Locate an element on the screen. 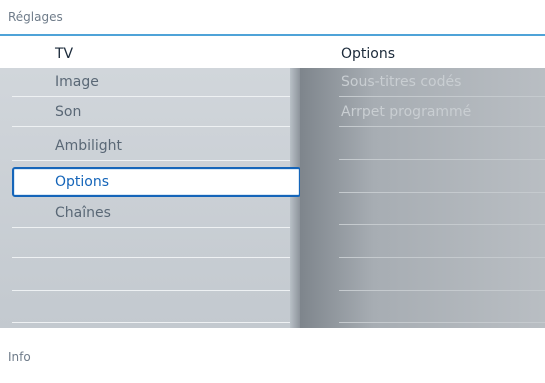 The height and width of the screenshot is (383, 545). header-row: TV Options is located at coordinates (272, 52).